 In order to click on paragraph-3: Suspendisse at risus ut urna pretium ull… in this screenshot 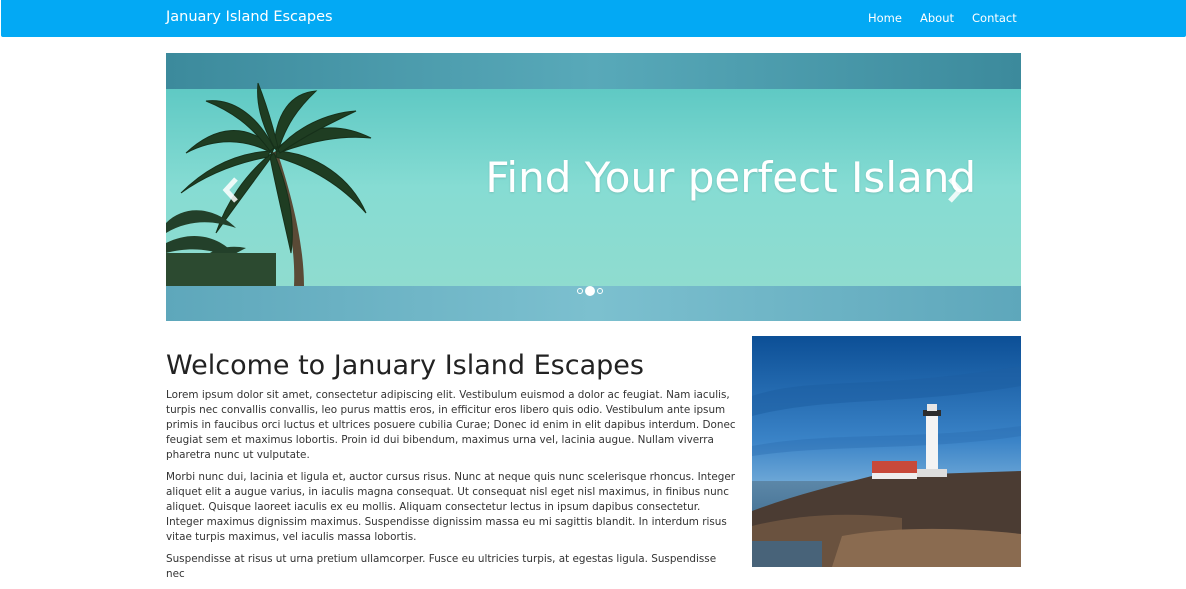, I will do `click(441, 566)`.